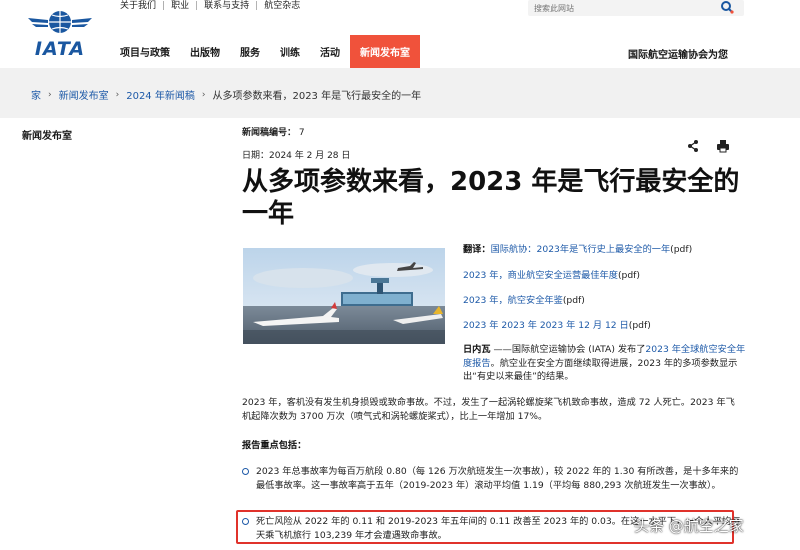 The image size is (800, 550). Describe the element at coordinates (141, 6) in the screenshot. I see `util-link-about: 关于我们` at that location.